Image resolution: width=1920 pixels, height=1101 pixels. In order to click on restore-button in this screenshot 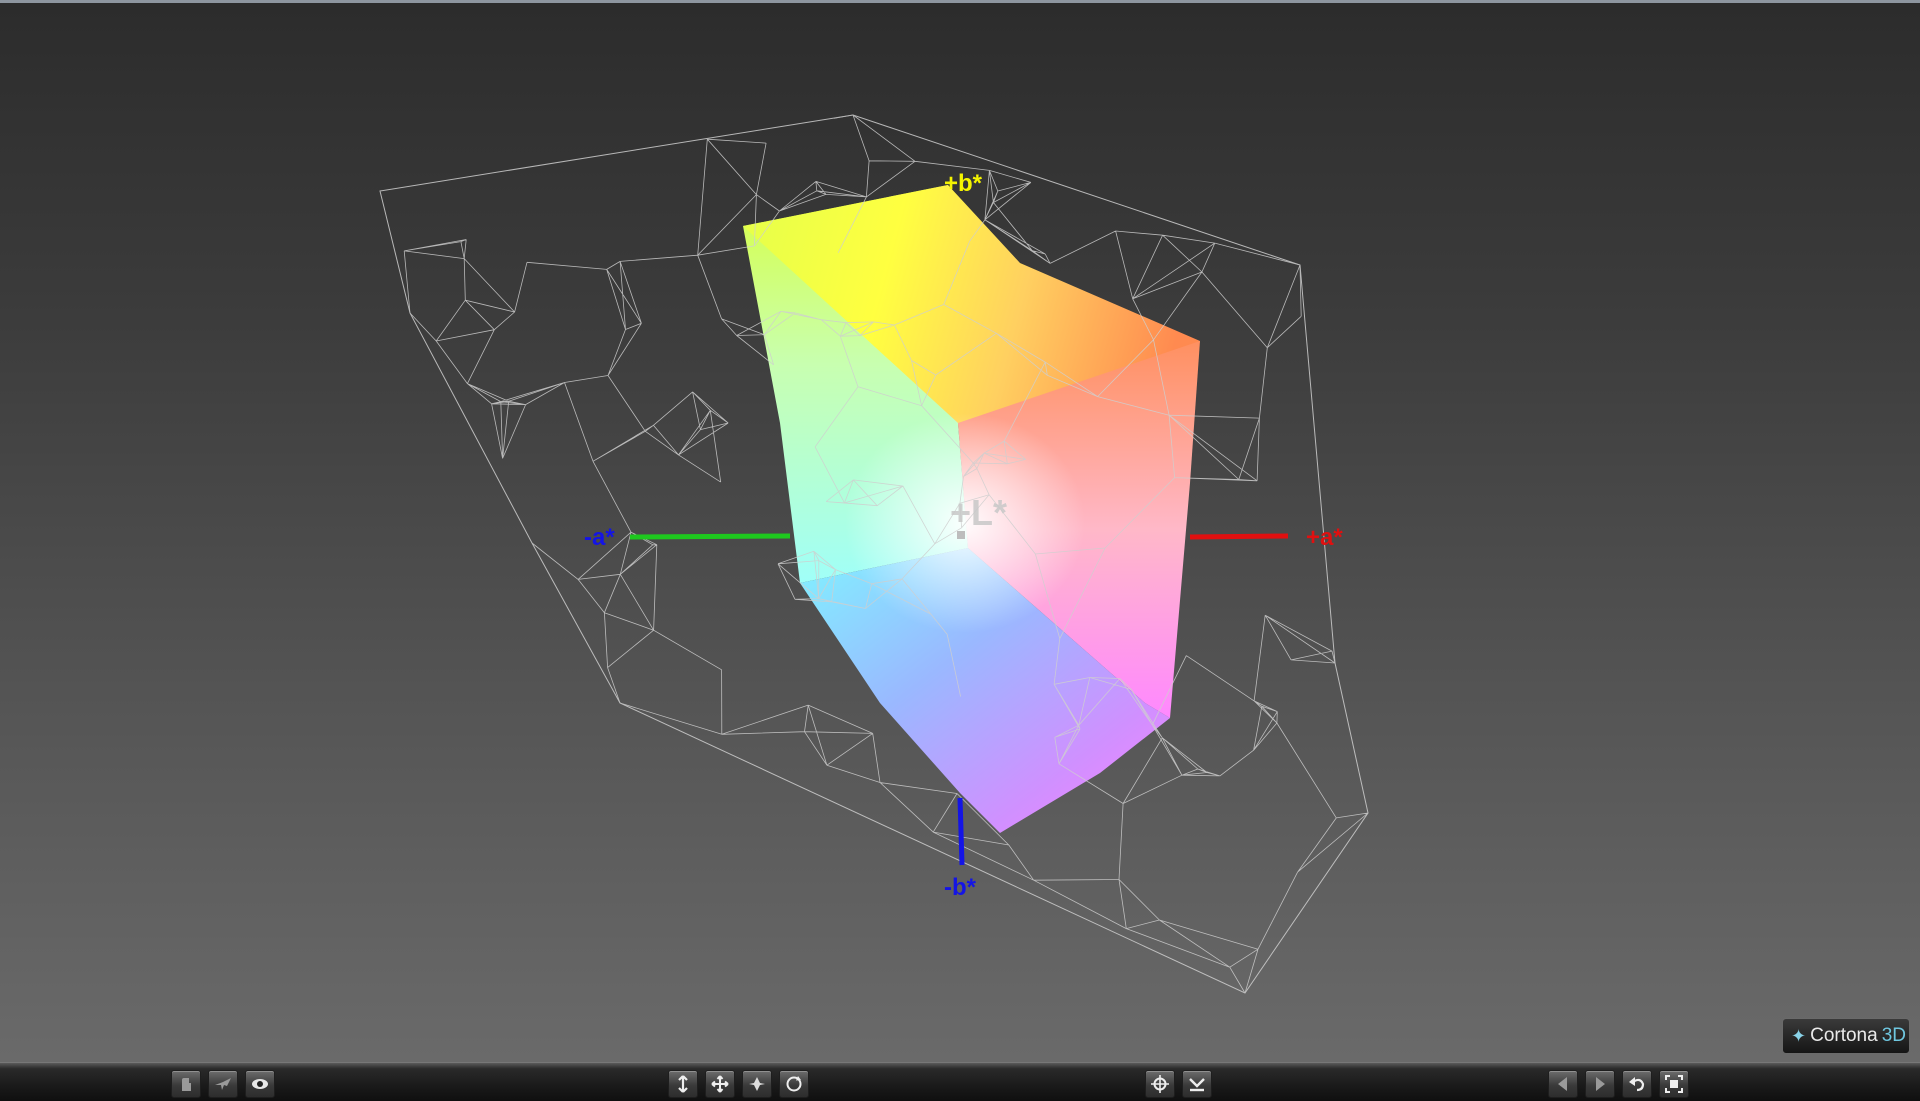, I will do `click(1637, 1084)`.